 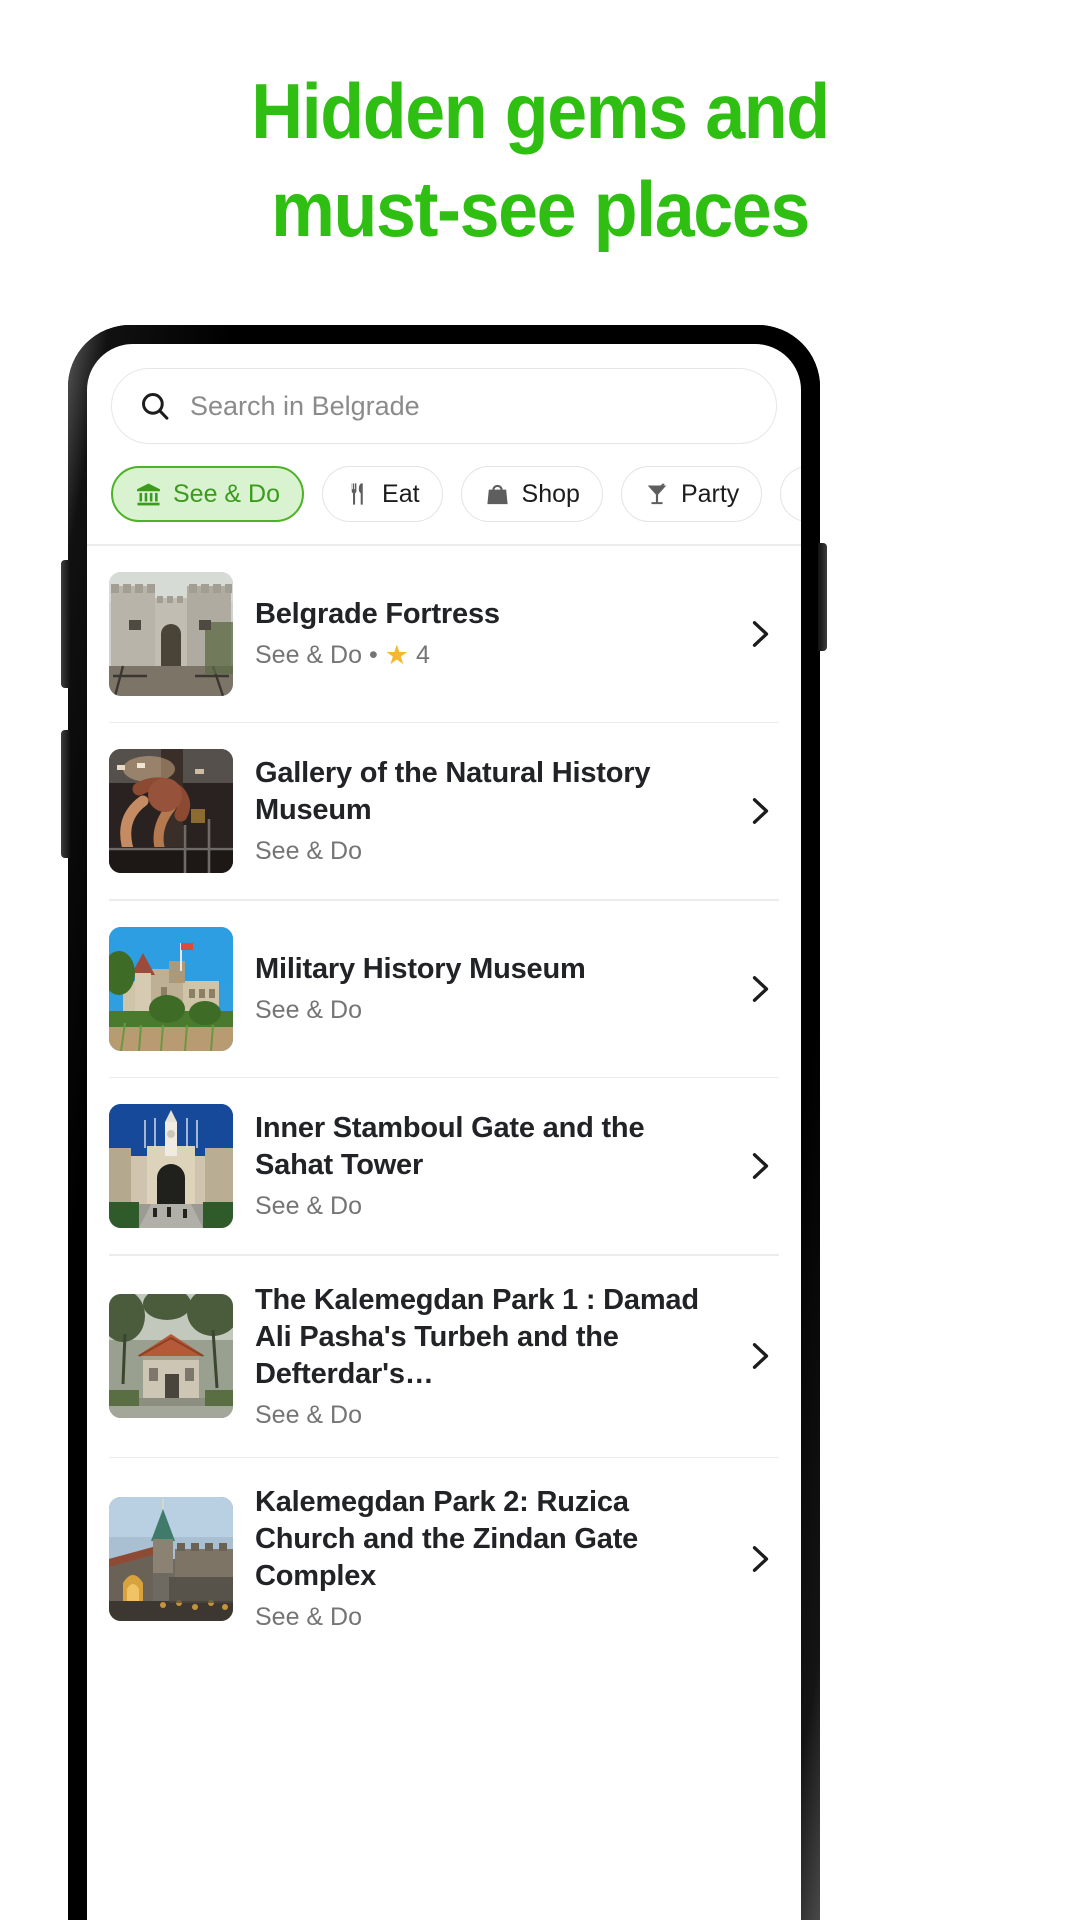 I want to click on place-meta: See & Do • ★ 4, so click(x=480, y=655).